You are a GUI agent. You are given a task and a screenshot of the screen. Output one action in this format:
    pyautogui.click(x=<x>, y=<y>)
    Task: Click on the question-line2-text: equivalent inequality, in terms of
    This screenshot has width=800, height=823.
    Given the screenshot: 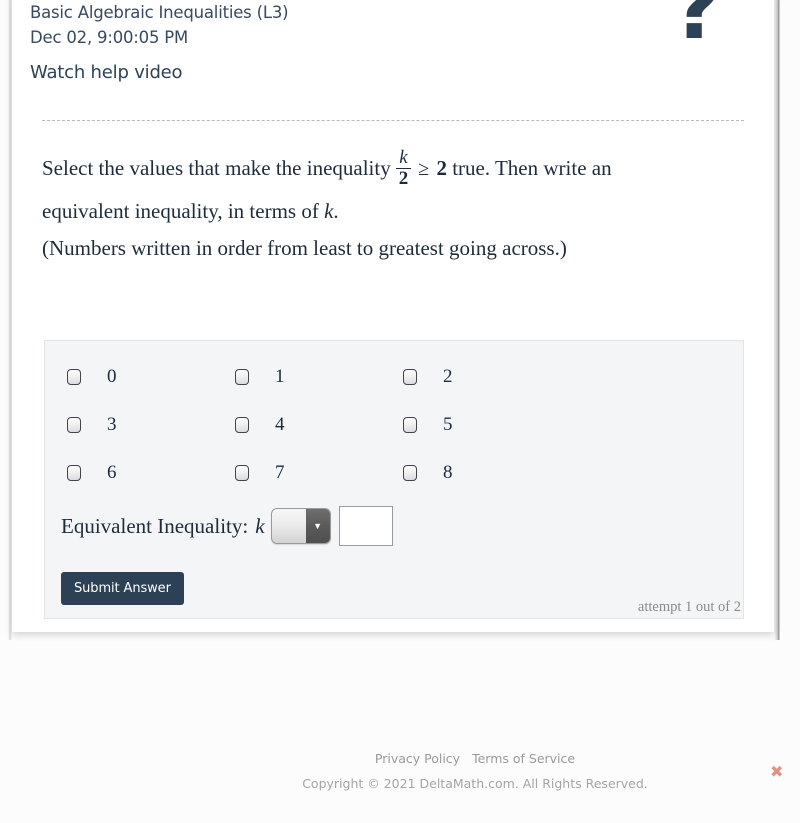 What is the action you would take?
    pyautogui.click(x=180, y=210)
    